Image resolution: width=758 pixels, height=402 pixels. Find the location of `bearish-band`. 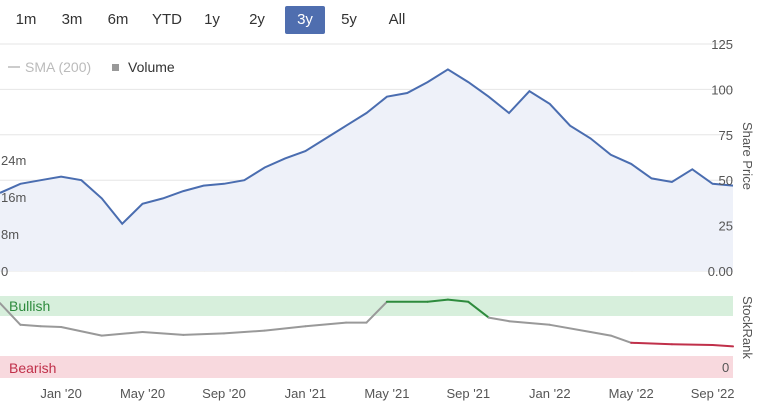

bearish-band is located at coordinates (366, 367).